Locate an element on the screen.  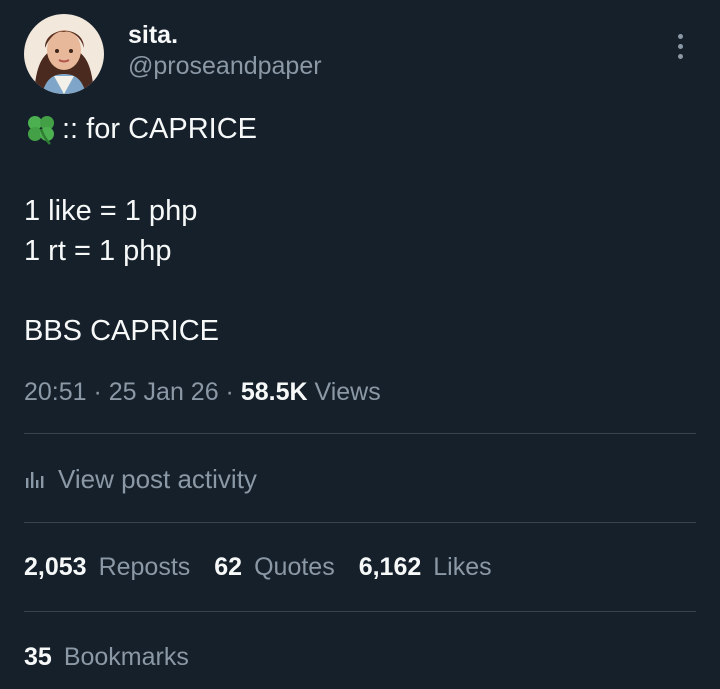
author-display-name: sita. is located at coordinates (153, 35).